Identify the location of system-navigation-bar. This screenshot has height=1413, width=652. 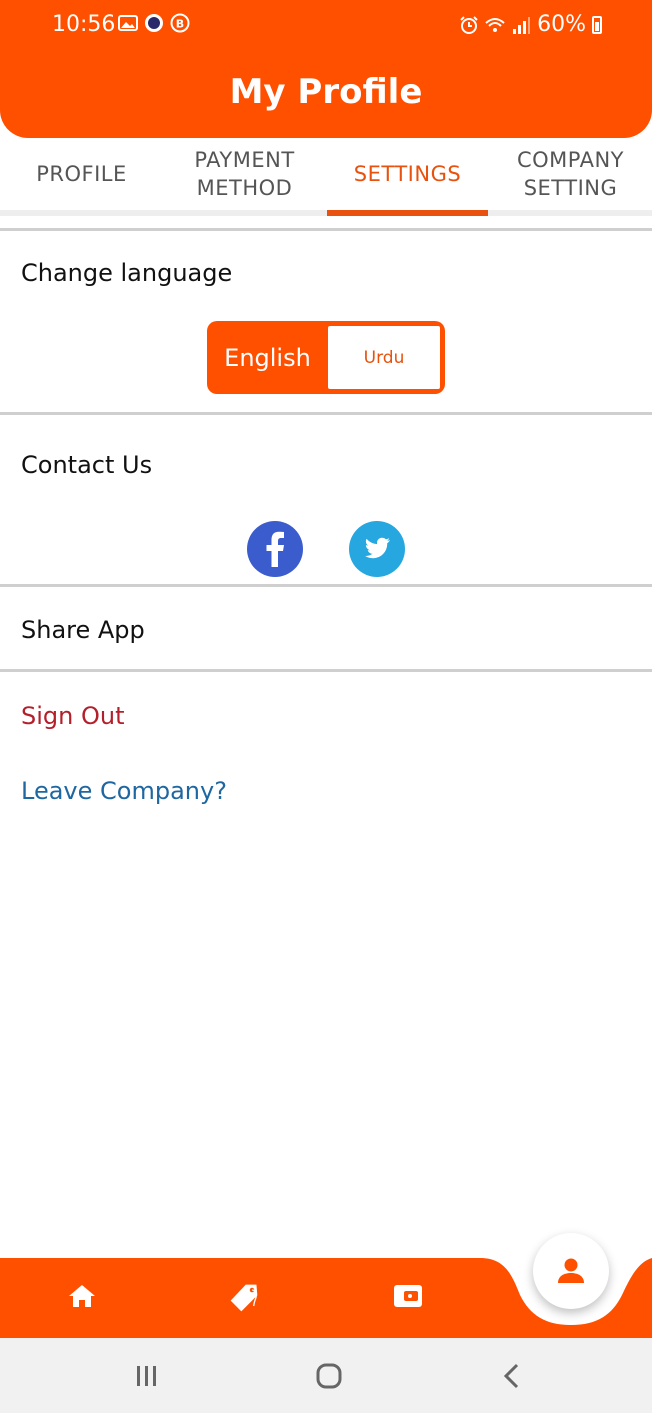
(326, 1375).